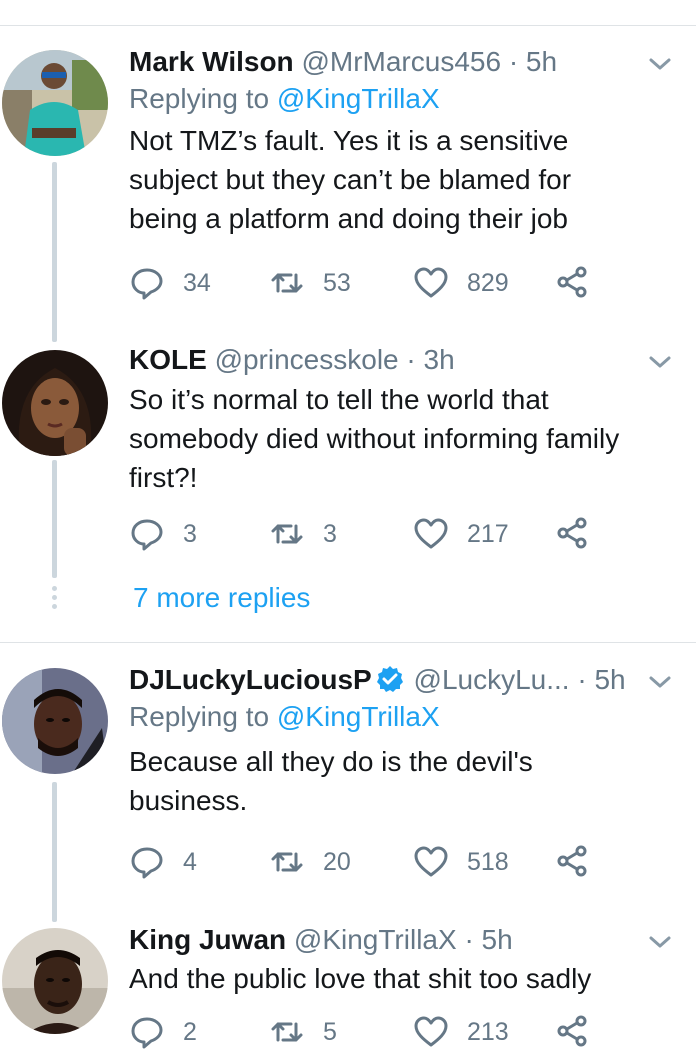 This screenshot has height=1054, width=696. I want to click on handle: @princesskole, so click(307, 359).